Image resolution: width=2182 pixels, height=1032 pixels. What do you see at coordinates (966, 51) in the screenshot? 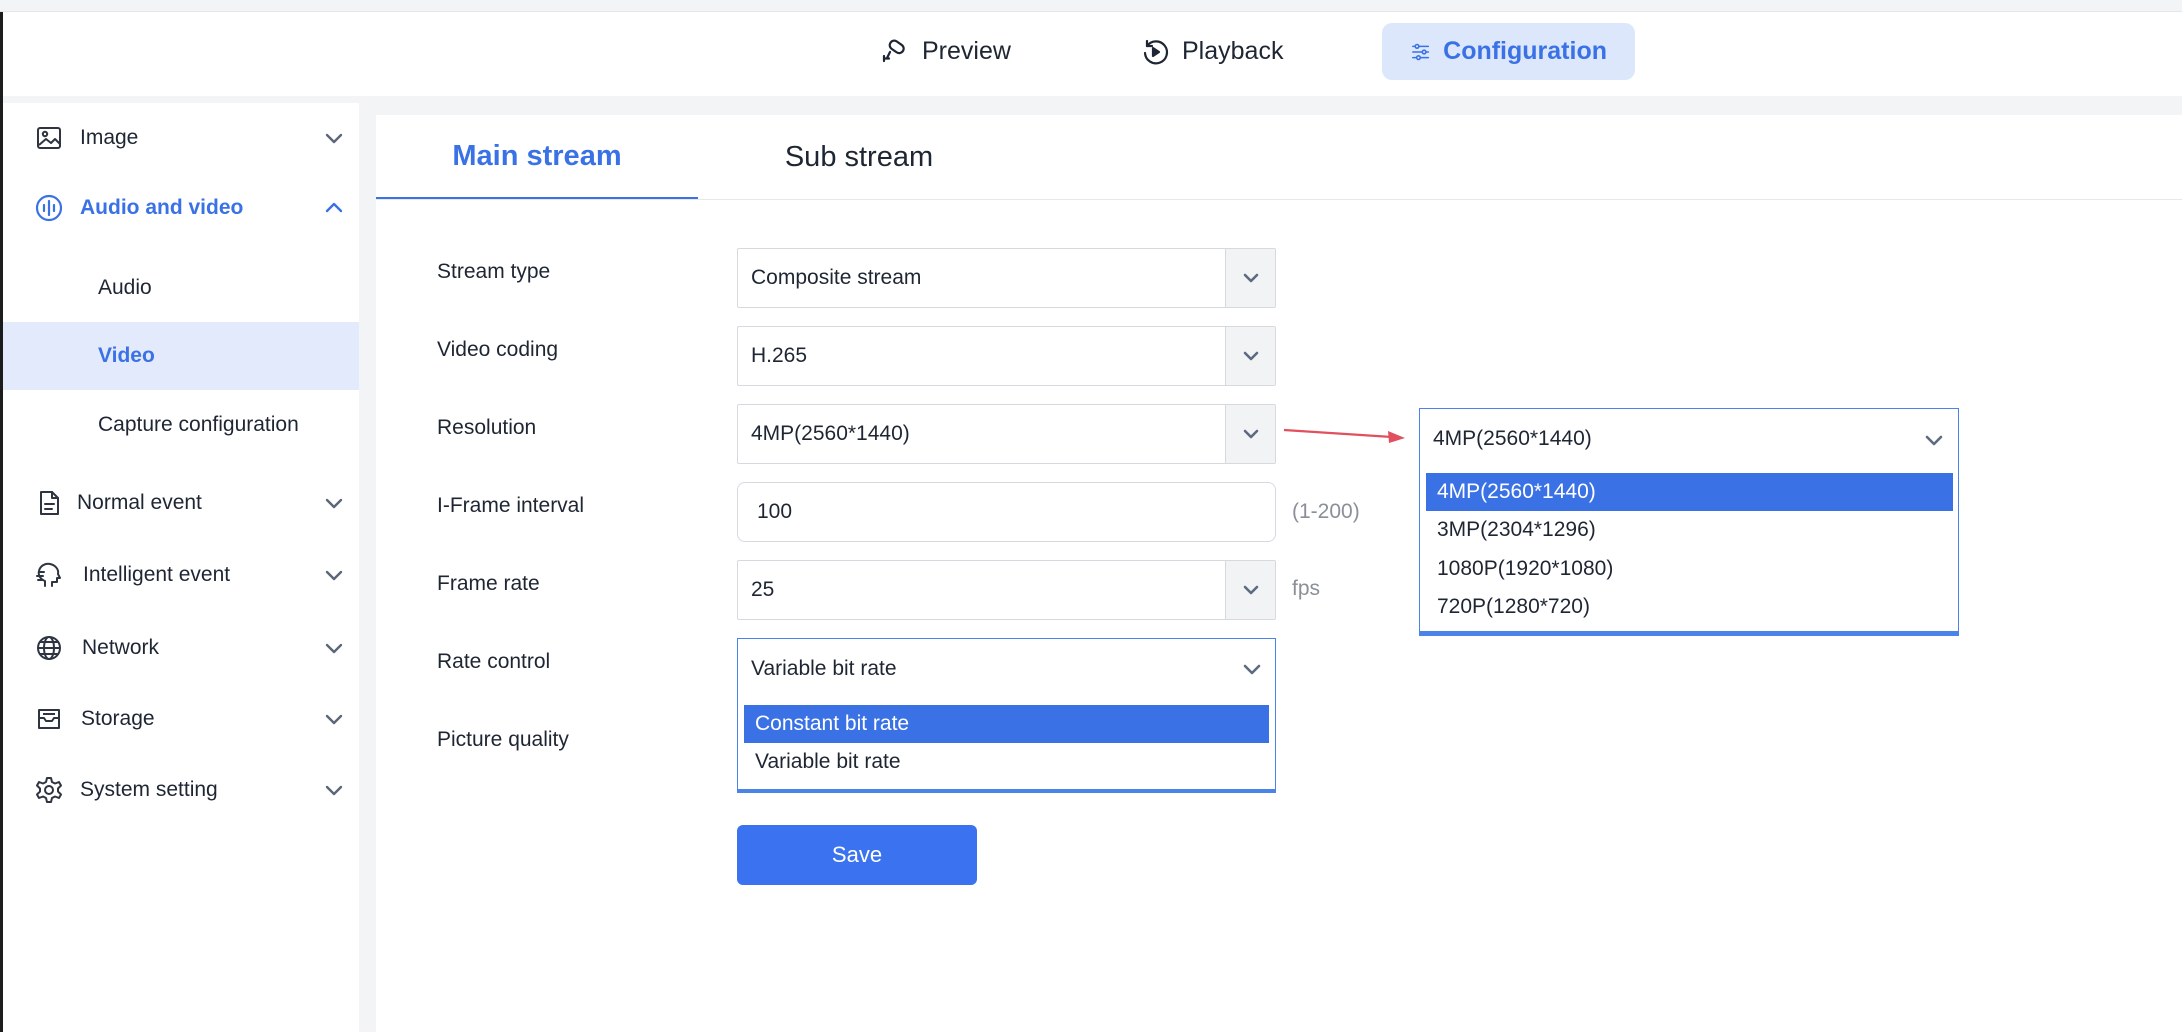
I see `nav-preview-label: Preview` at bounding box center [966, 51].